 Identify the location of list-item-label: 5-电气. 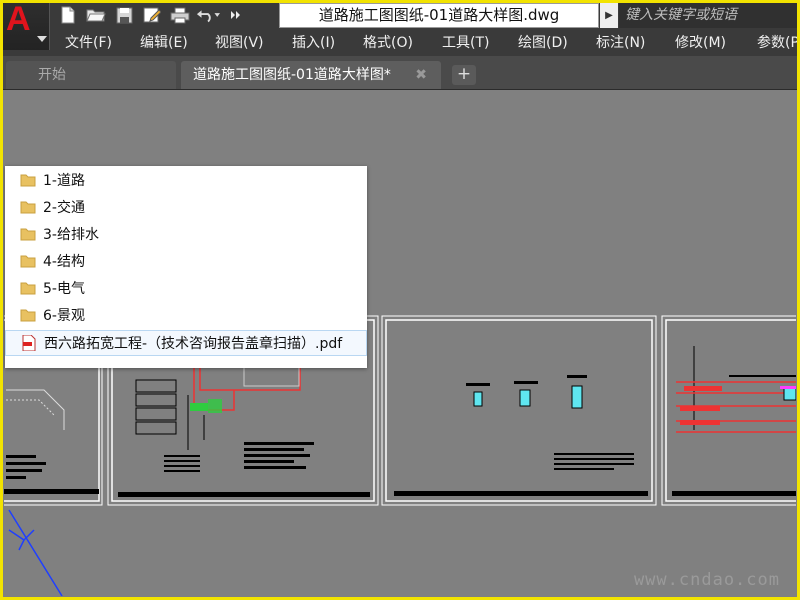
(64, 289).